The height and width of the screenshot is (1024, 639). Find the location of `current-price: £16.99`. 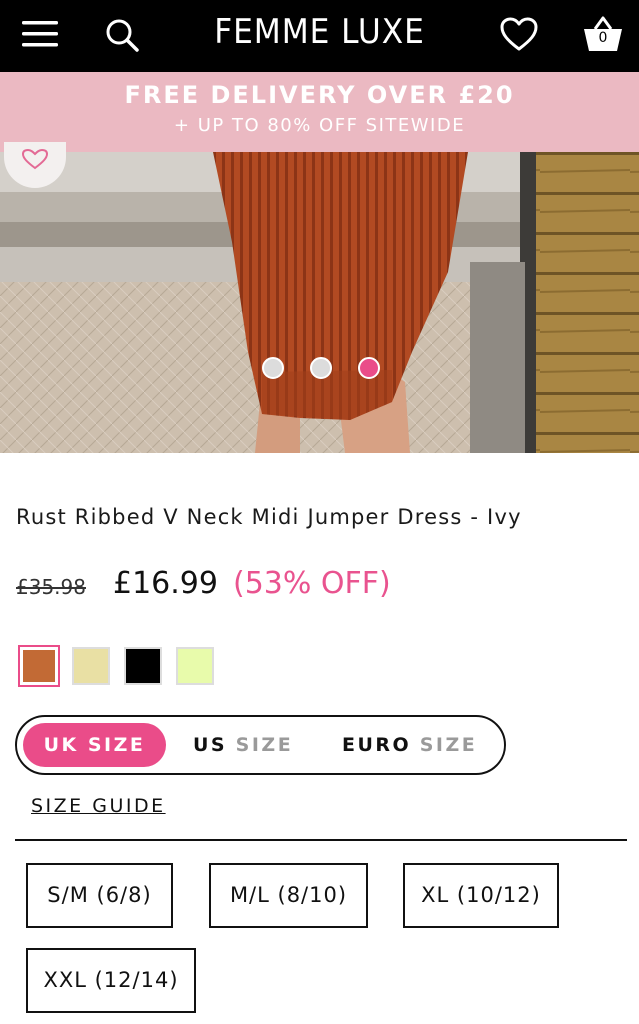

current-price: £16.99 is located at coordinates (165, 583).